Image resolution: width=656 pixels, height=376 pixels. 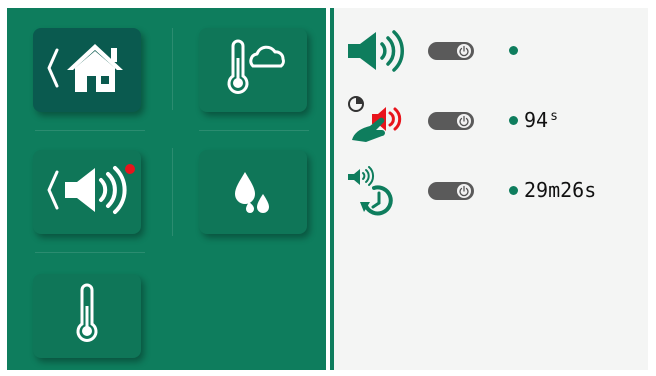 I want to click on setting-row-sound, so click(x=491, y=51).